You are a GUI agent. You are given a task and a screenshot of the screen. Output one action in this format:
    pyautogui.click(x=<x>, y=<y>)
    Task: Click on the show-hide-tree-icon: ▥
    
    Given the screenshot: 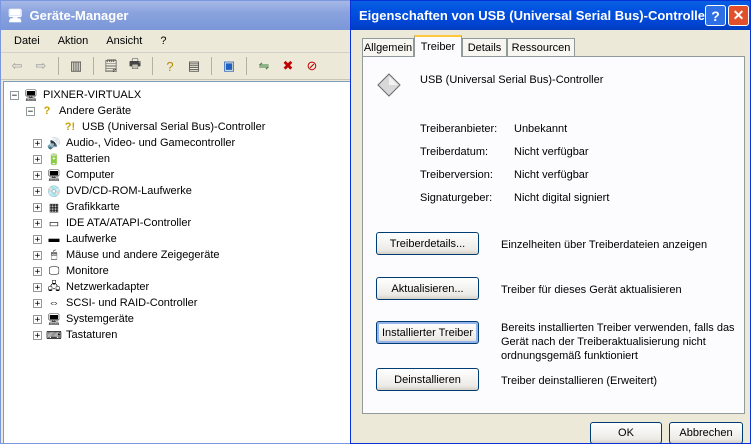 What is the action you would take?
    pyautogui.click(x=76, y=66)
    